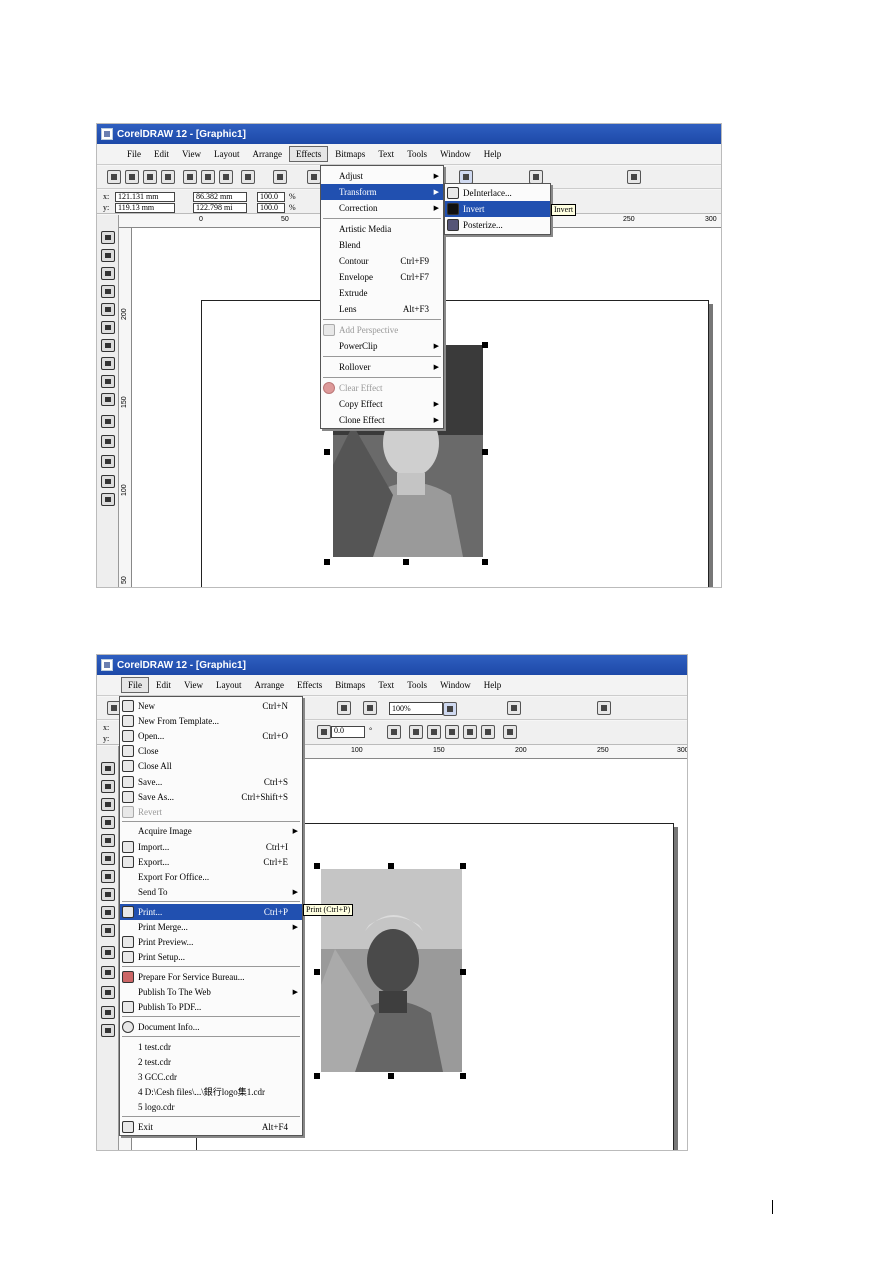  What do you see at coordinates (108, 441) in the screenshot?
I see `eyedropper-icon` at bounding box center [108, 441].